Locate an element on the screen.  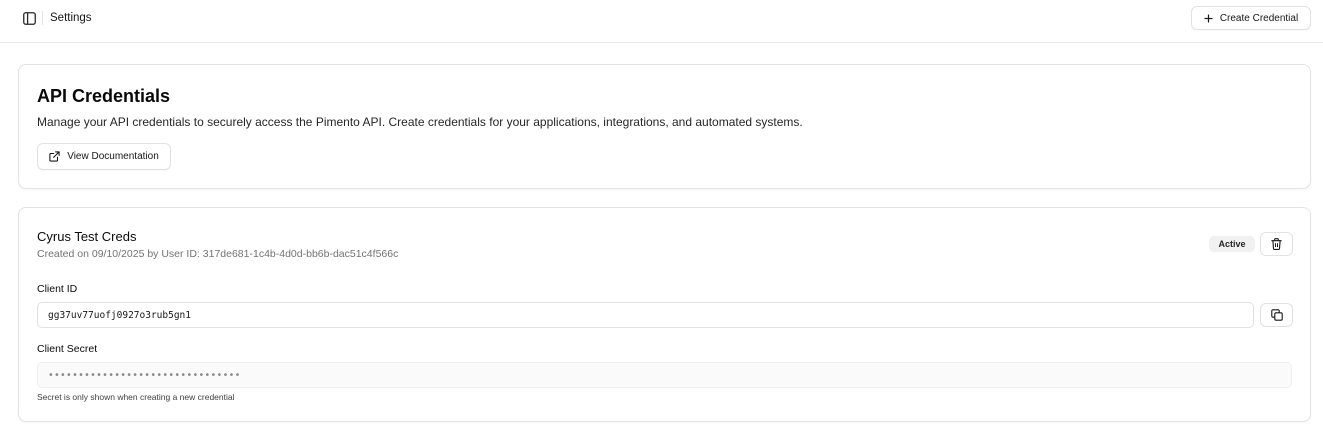
create-credential-button: Create Credential is located at coordinates (1251, 18).